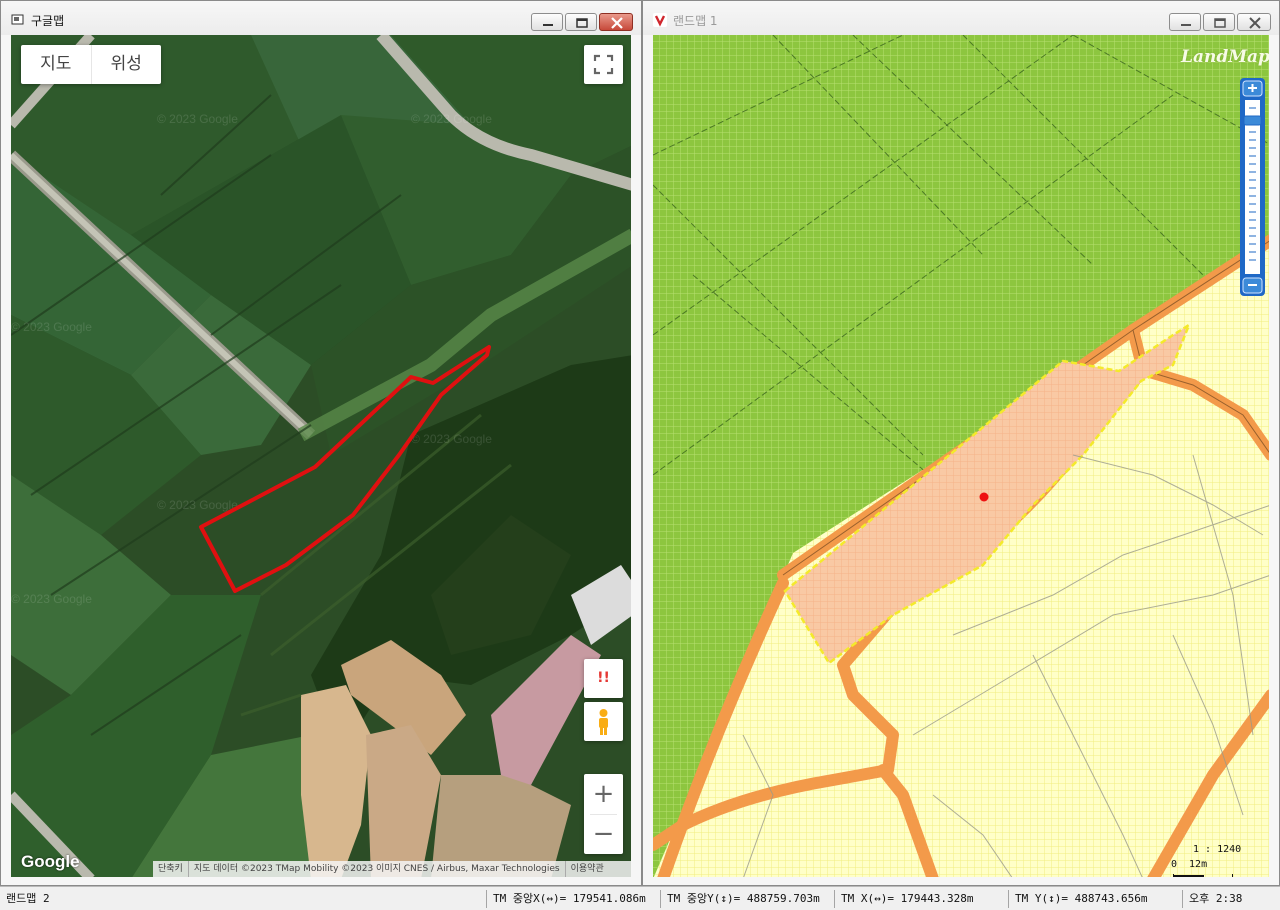 The height and width of the screenshot is (910, 1280). What do you see at coordinates (171, 869) in the screenshot?
I see `keyboard-shortcuts-link: 단축키` at bounding box center [171, 869].